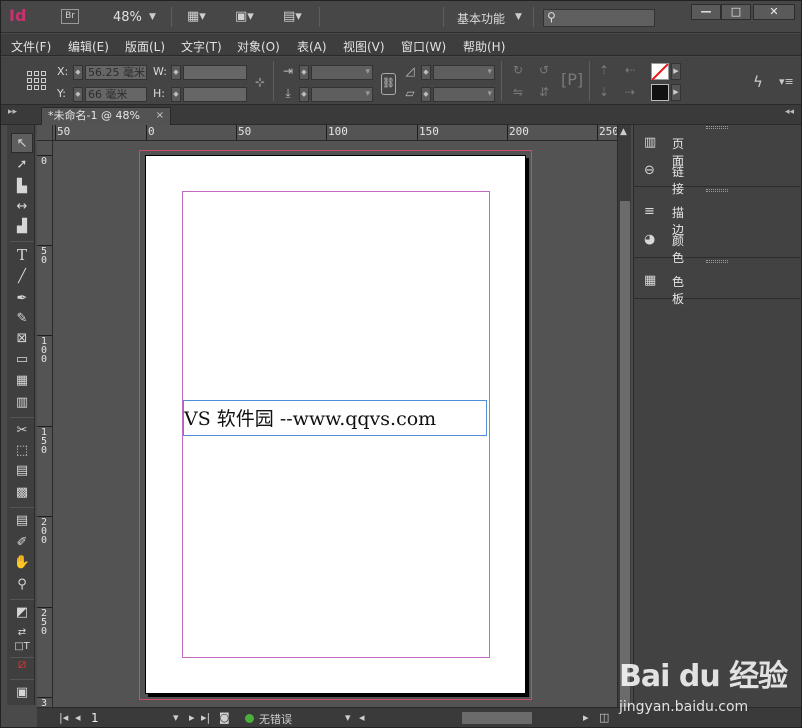  I want to click on gradient-swatch-tool-icon: ▤, so click(22, 471).